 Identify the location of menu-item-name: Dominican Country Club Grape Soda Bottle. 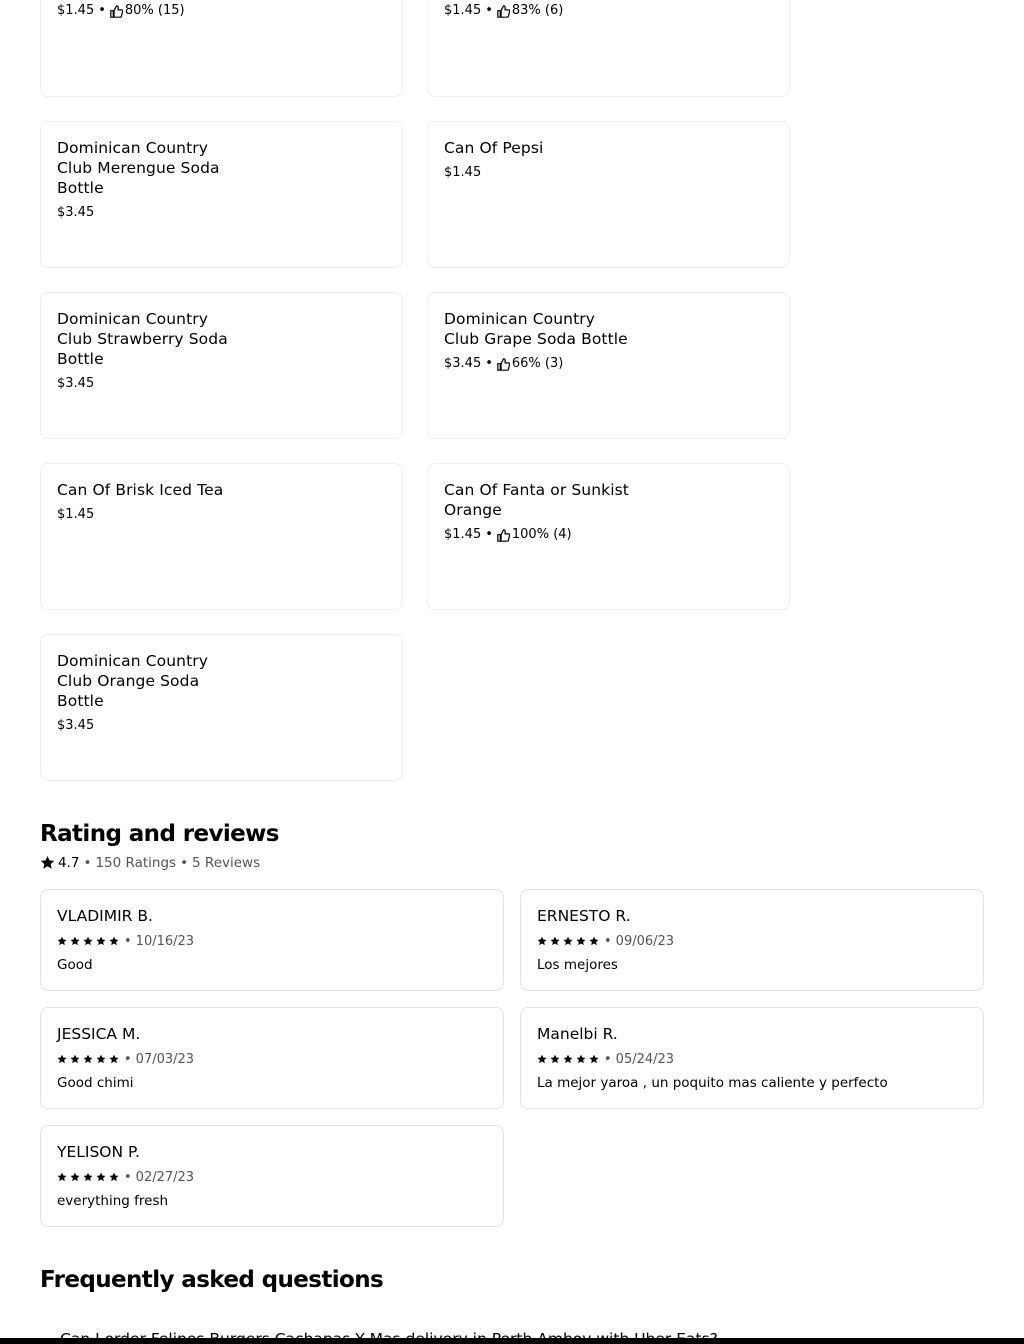
(536, 329).